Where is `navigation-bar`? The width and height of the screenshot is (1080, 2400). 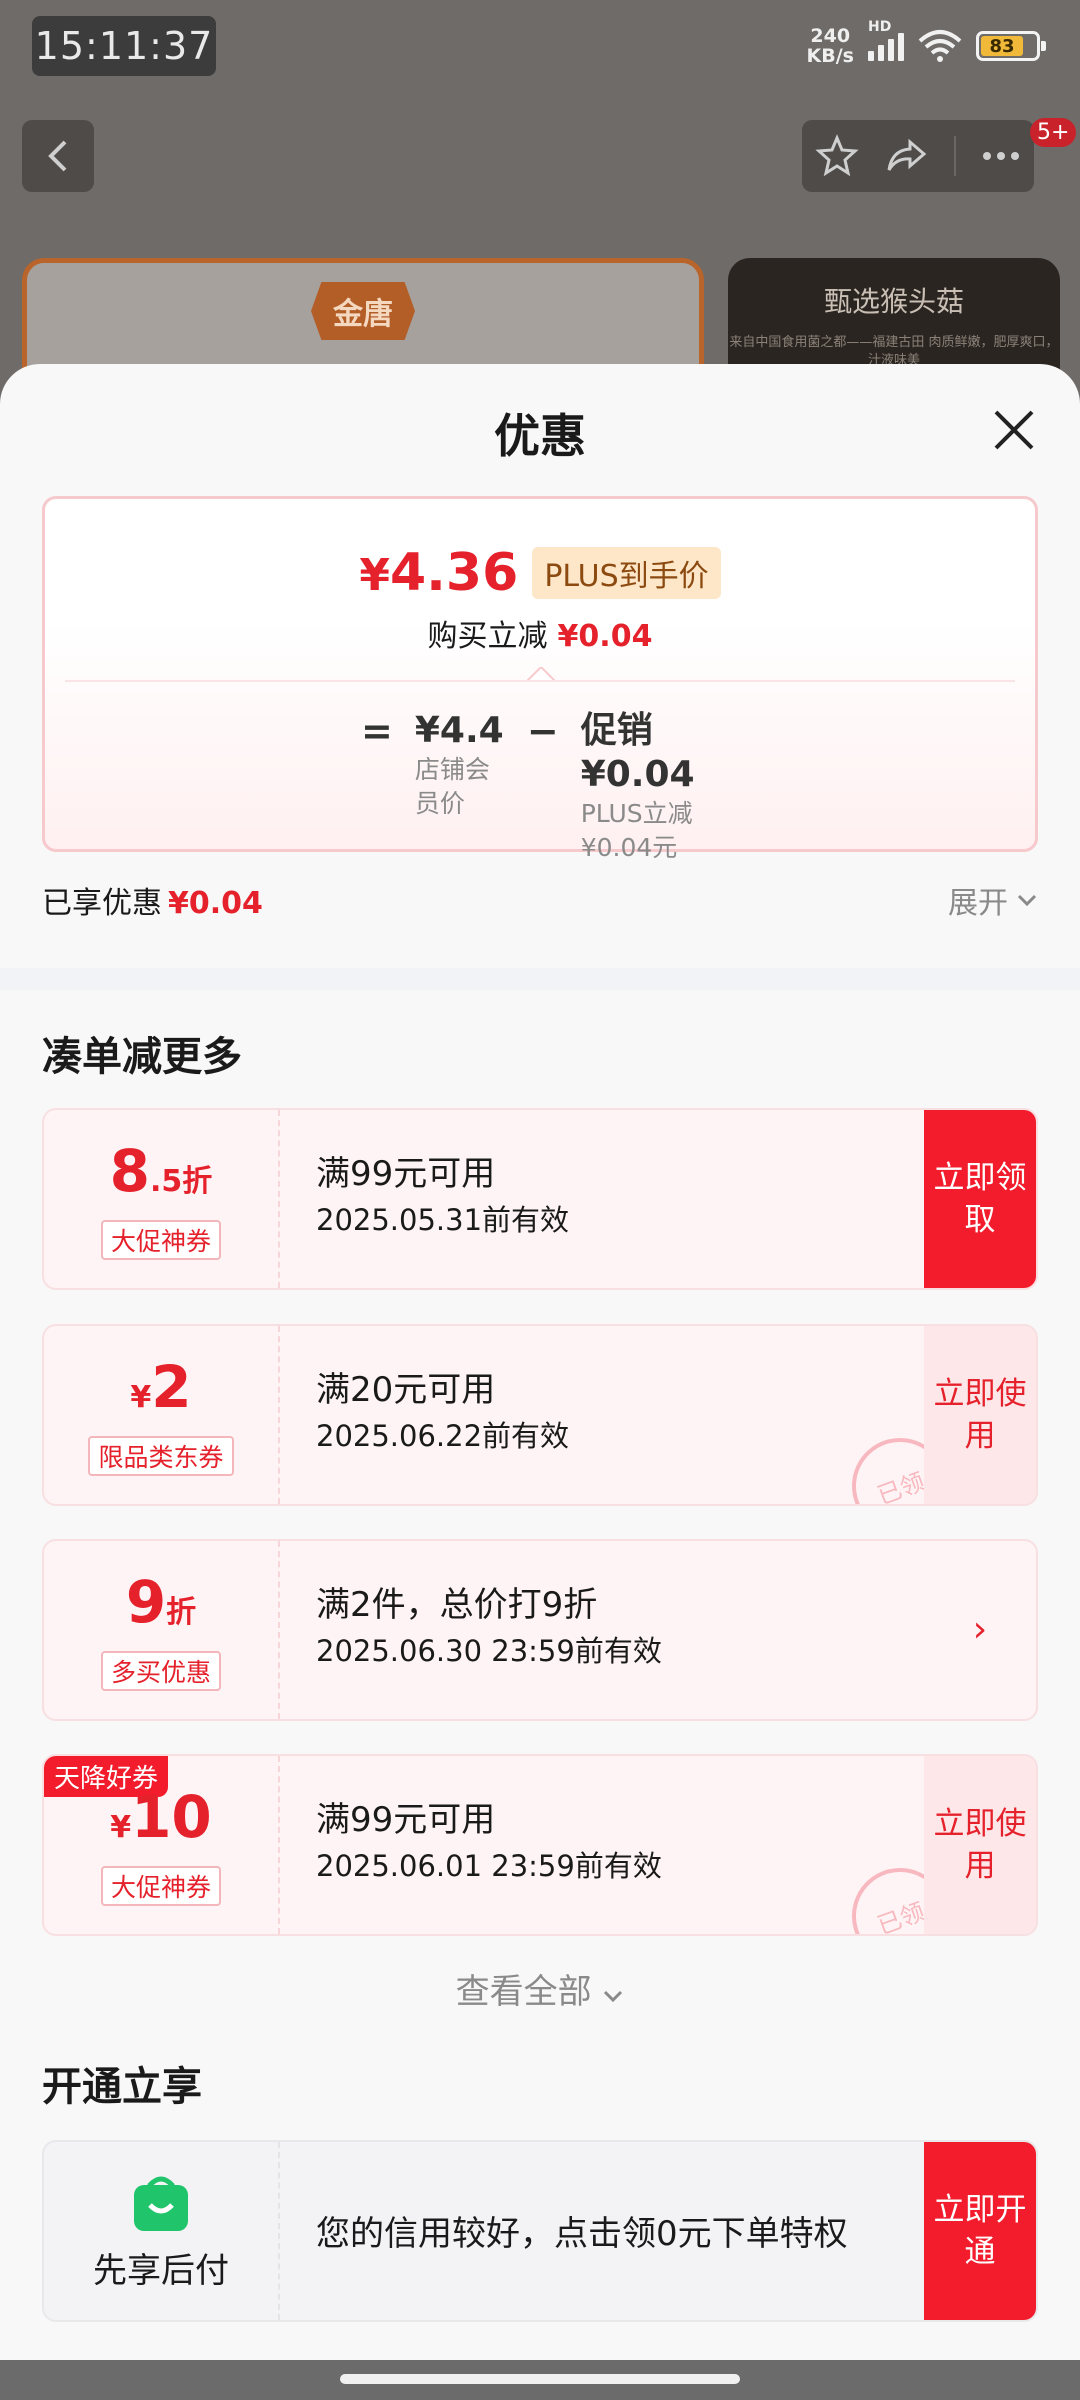 navigation-bar is located at coordinates (540, 2380).